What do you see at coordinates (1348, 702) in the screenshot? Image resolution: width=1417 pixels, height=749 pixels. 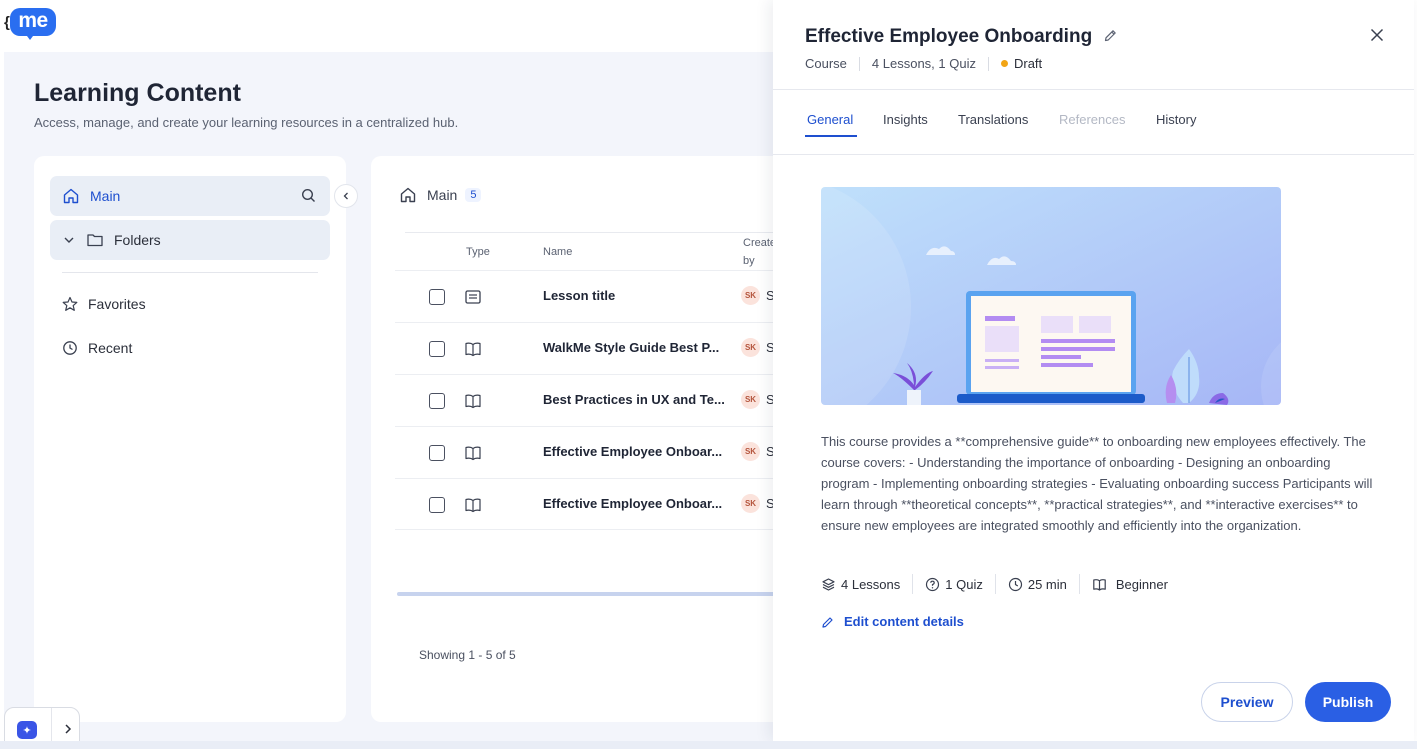 I see `publish-button: Publish` at bounding box center [1348, 702].